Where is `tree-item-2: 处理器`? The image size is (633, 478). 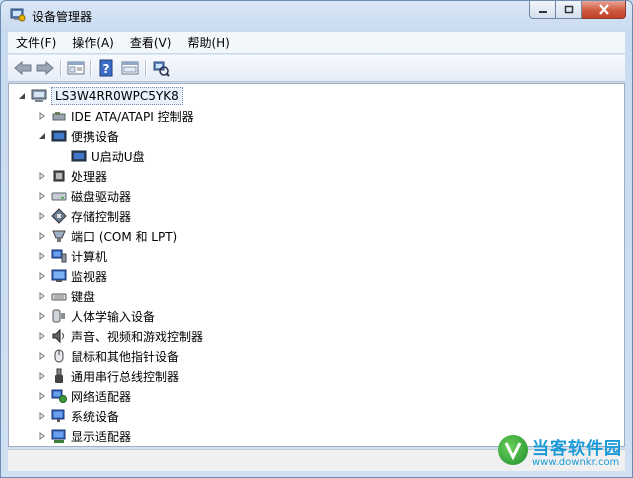
tree-item-2: 处理器 is located at coordinates (72, 176).